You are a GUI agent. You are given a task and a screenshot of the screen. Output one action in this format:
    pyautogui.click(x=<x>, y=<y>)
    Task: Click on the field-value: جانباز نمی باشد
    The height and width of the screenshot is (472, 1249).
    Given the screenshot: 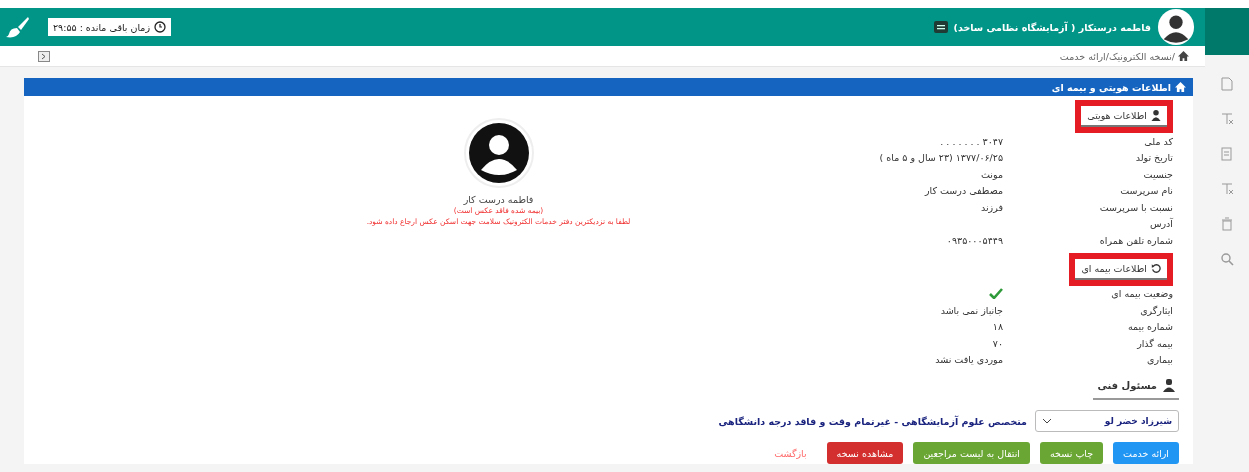 What is the action you would take?
    pyautogui.click(x=971, y=310)
    